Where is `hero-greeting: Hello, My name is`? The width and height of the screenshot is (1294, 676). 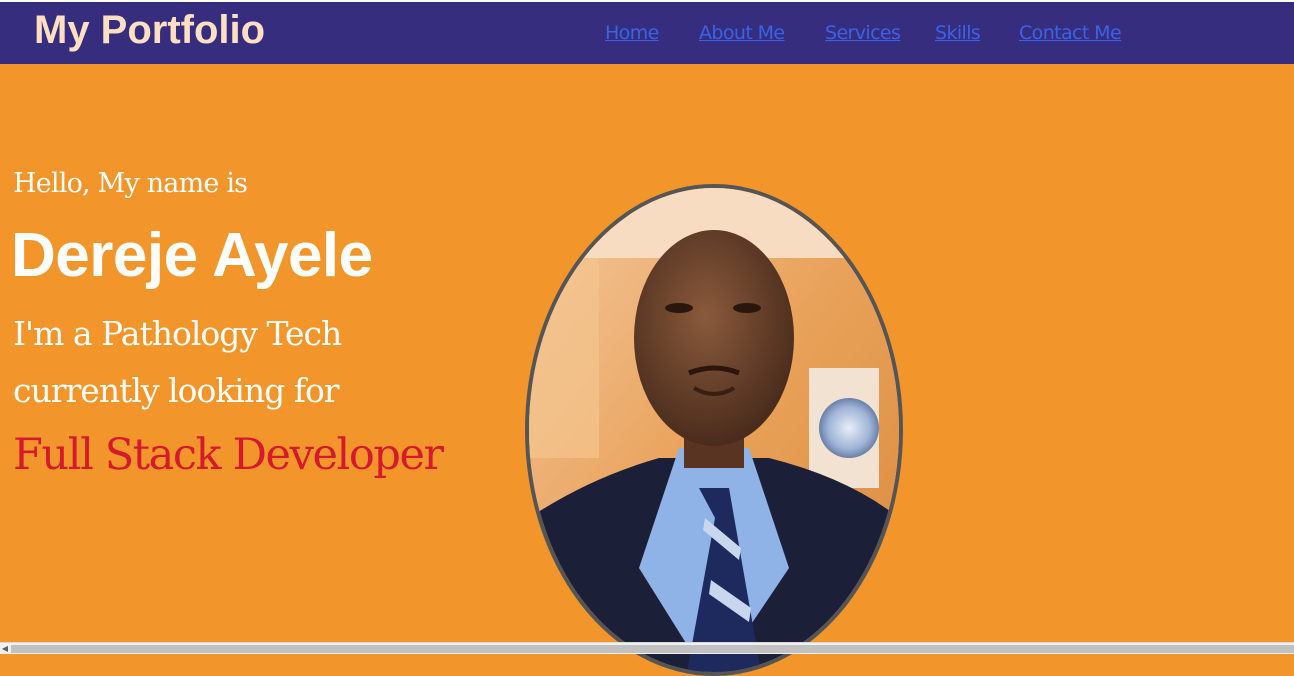
hero-greeting: Hello, My name is is located at coordinates (130, 183).